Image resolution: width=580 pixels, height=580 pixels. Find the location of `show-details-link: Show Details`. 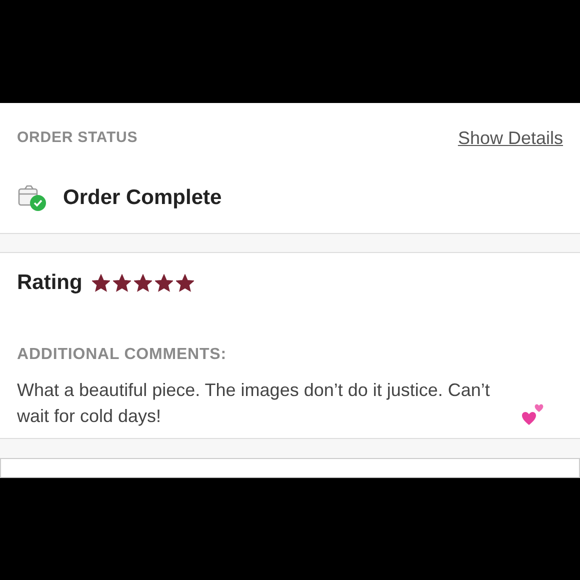

show-details-link: Show Details is located at coordinates (510, 138).